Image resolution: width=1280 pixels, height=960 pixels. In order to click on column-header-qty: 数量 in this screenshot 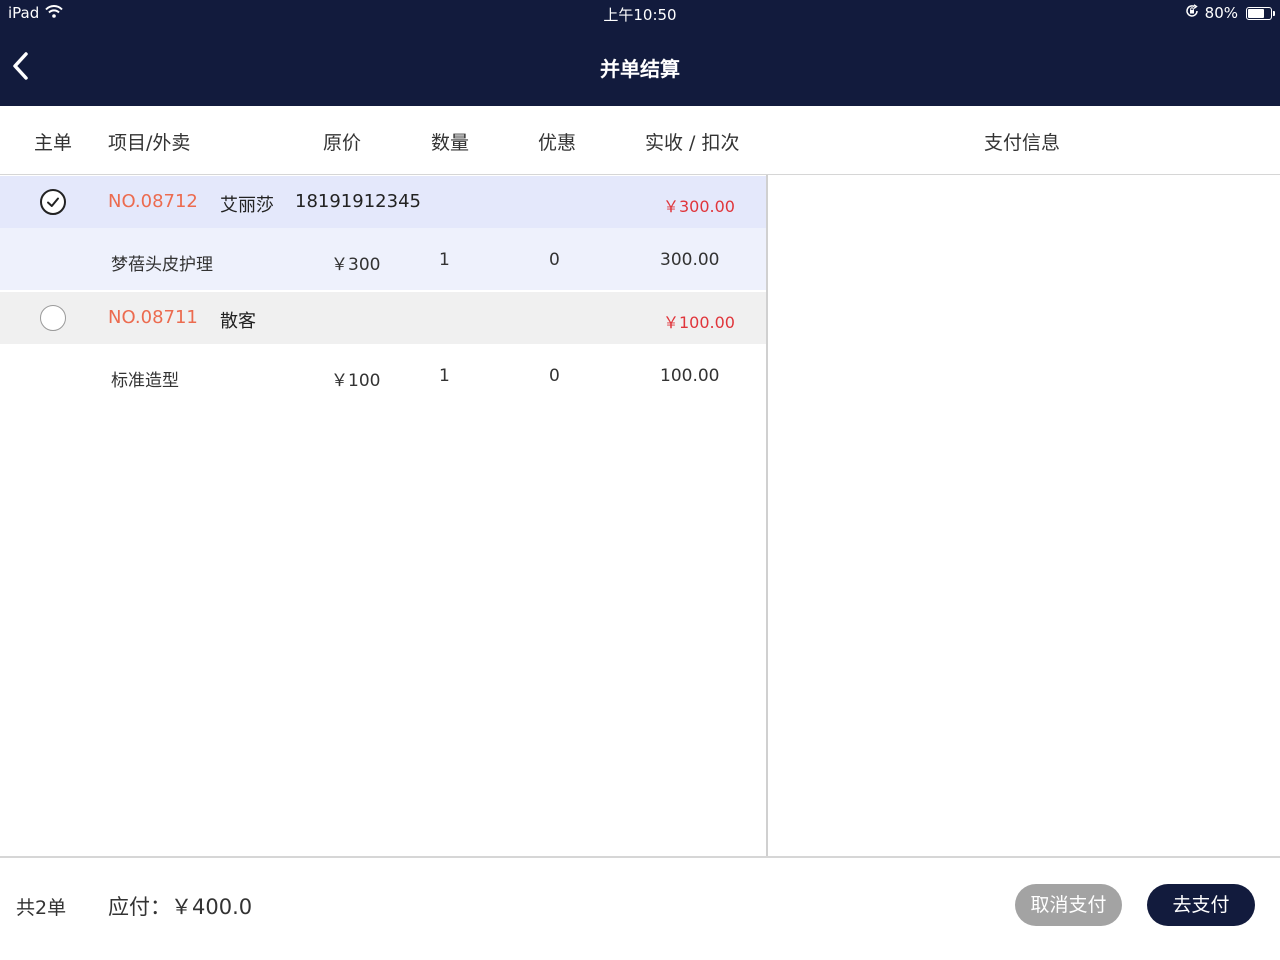, I will do `click(450, 143)`.